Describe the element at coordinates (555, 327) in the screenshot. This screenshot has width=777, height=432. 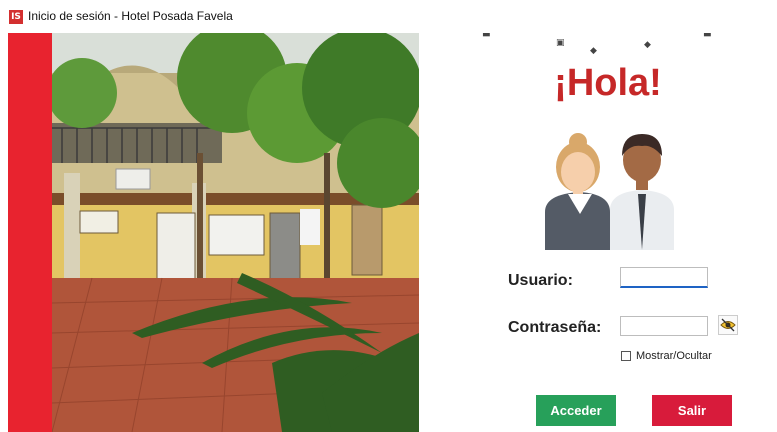
I see `password-label: Contraseña:` at that location.